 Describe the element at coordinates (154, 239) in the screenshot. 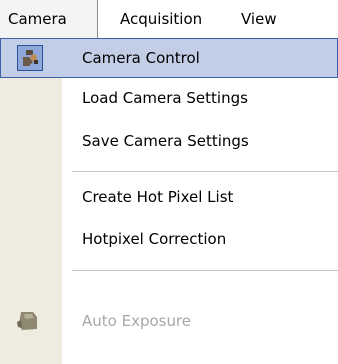

I see `menu-item-label: Hotpixel Correction` at that location.